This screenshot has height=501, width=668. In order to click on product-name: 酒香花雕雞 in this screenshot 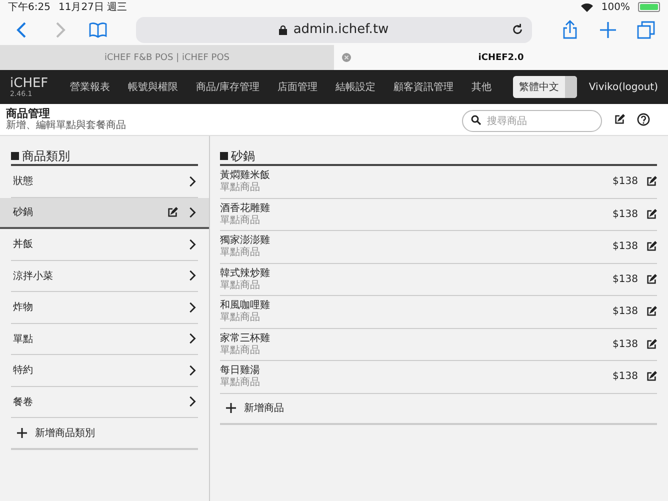, I will do `click(245, 208)`.